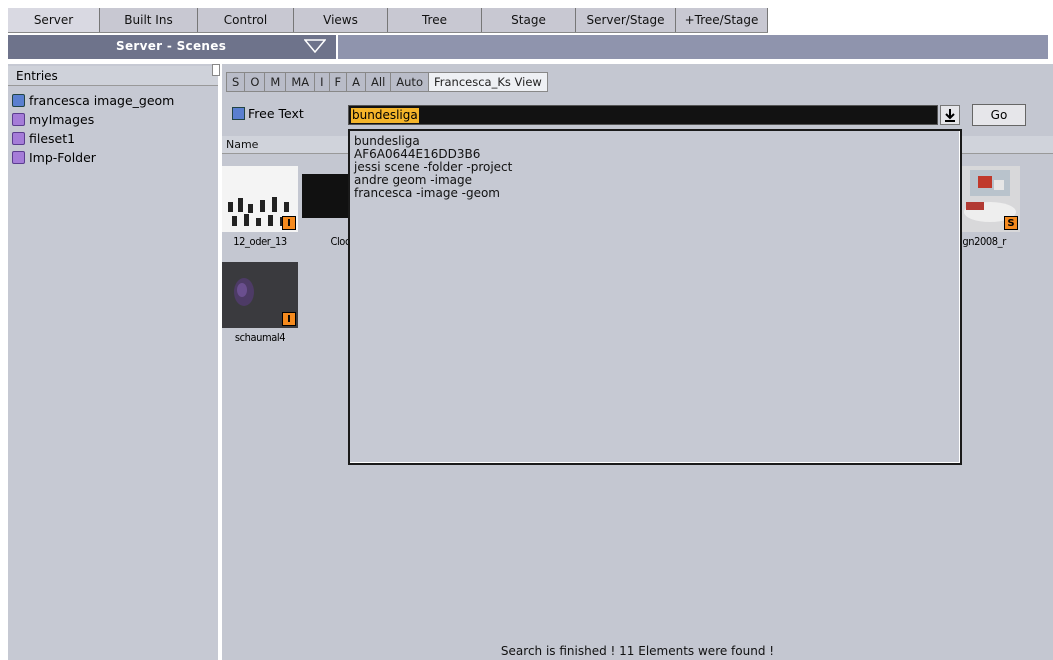 This screenshot has width=1053, height=660. Describe the element at coordinates (315, 46) in the screenshot. I see `chevron-down-icon` at that location.